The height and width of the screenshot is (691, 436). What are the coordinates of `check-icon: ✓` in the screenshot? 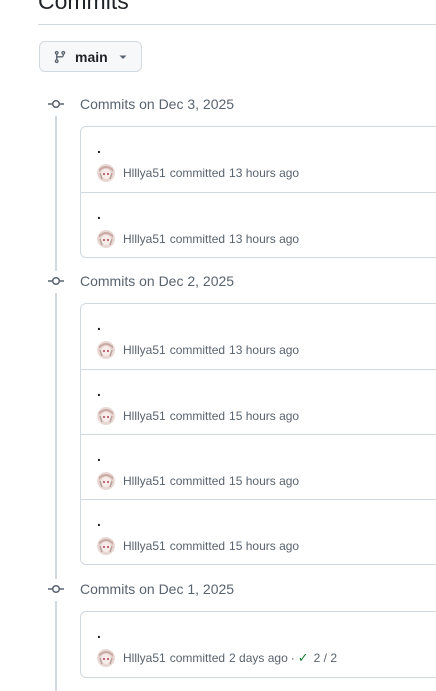 It's located at (303, 658).